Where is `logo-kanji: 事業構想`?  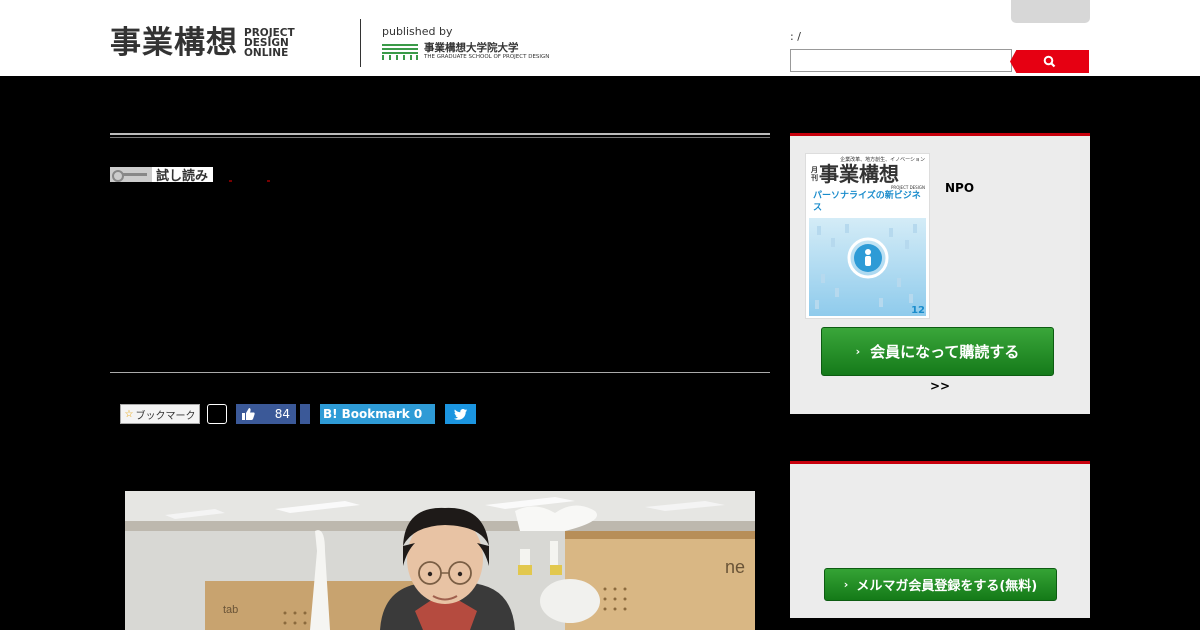
logo-kanji: 事業構想 is located at coordinates (174, 43).